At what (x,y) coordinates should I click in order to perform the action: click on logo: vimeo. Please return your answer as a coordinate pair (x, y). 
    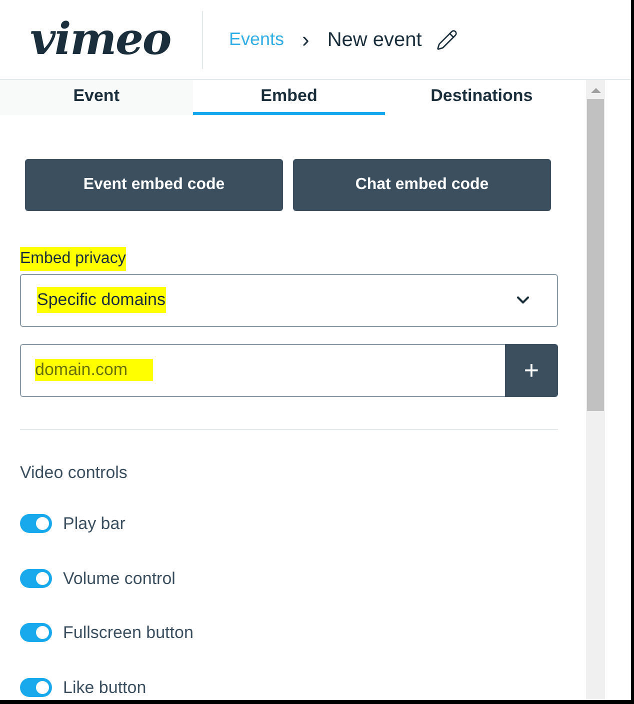
    Looking at the image, I should click on (101, 40).